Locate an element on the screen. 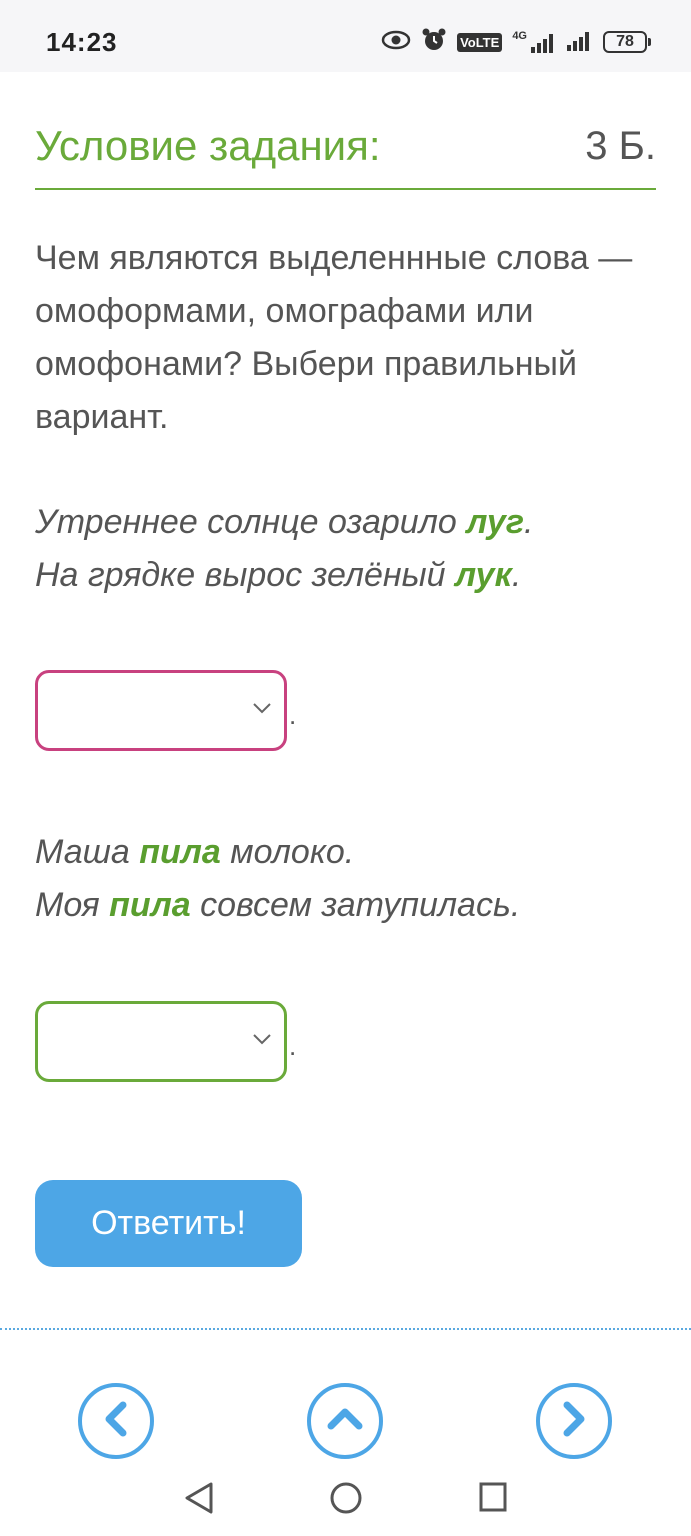 This screenshot has width=691, height=1536. eye-icon is located at coordinates (396, 42).